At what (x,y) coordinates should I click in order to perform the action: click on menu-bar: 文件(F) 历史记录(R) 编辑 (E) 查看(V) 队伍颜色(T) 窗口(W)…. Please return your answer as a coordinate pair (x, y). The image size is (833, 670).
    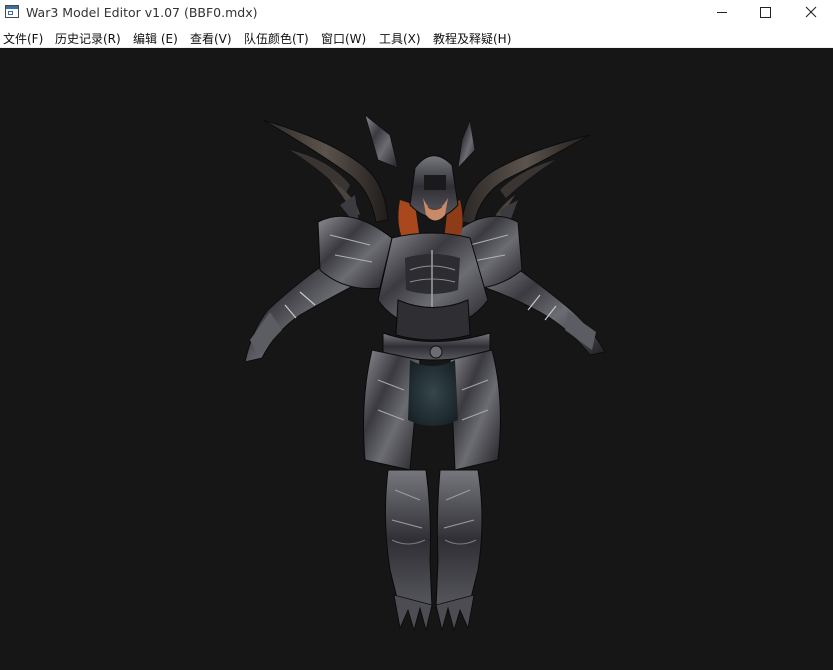
    Looking at the image, I should click on (416, 37).